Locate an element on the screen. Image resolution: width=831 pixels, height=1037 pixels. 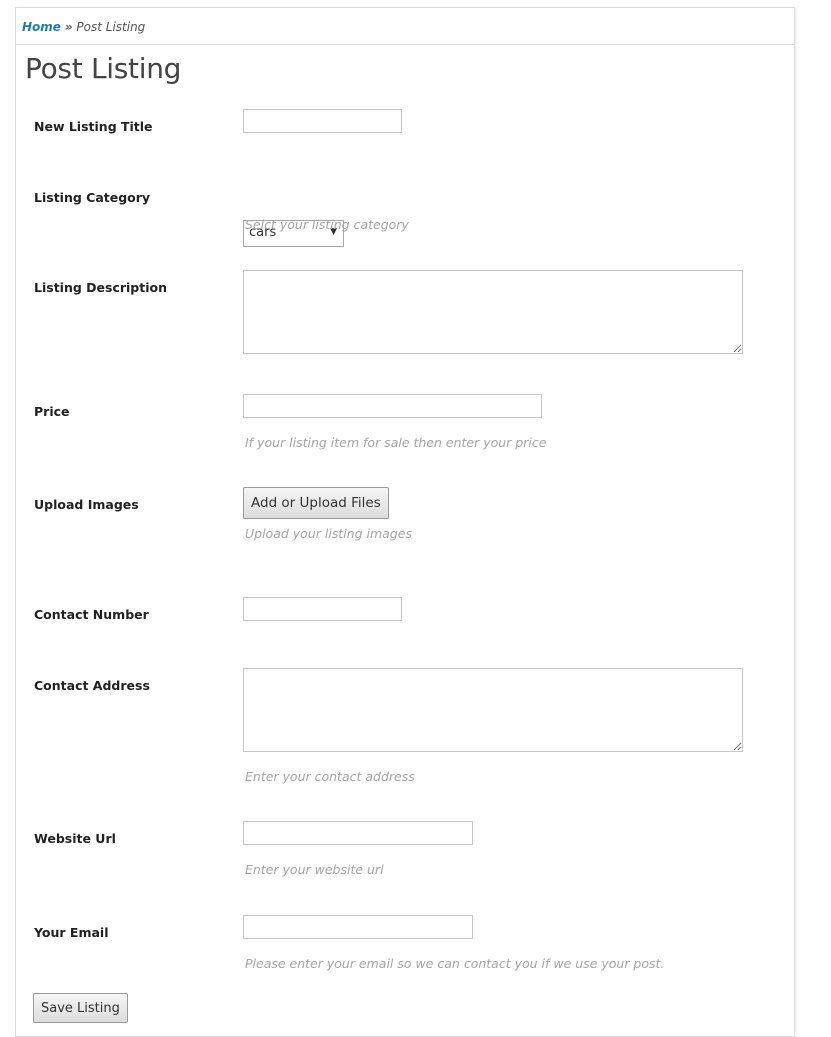
listing-description-textarea is located at coordinates (493, 312).